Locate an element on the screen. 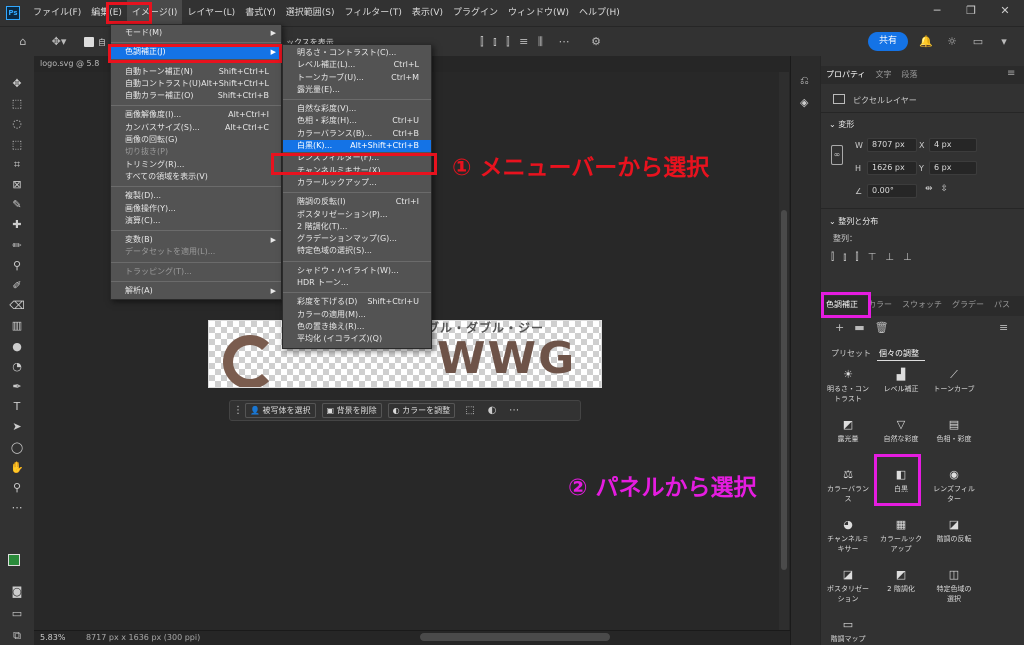 This screenshot has height=645, width=1024. height-field: 1626 px is located at coordinates (892, 168).